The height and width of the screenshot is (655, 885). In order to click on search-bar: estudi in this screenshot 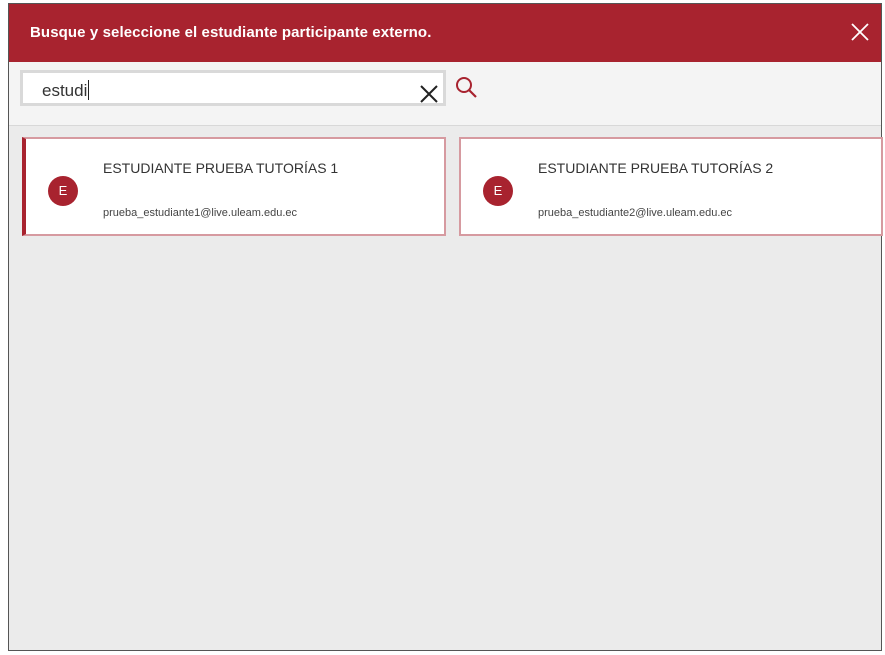, I will do `click(445, 94)`.